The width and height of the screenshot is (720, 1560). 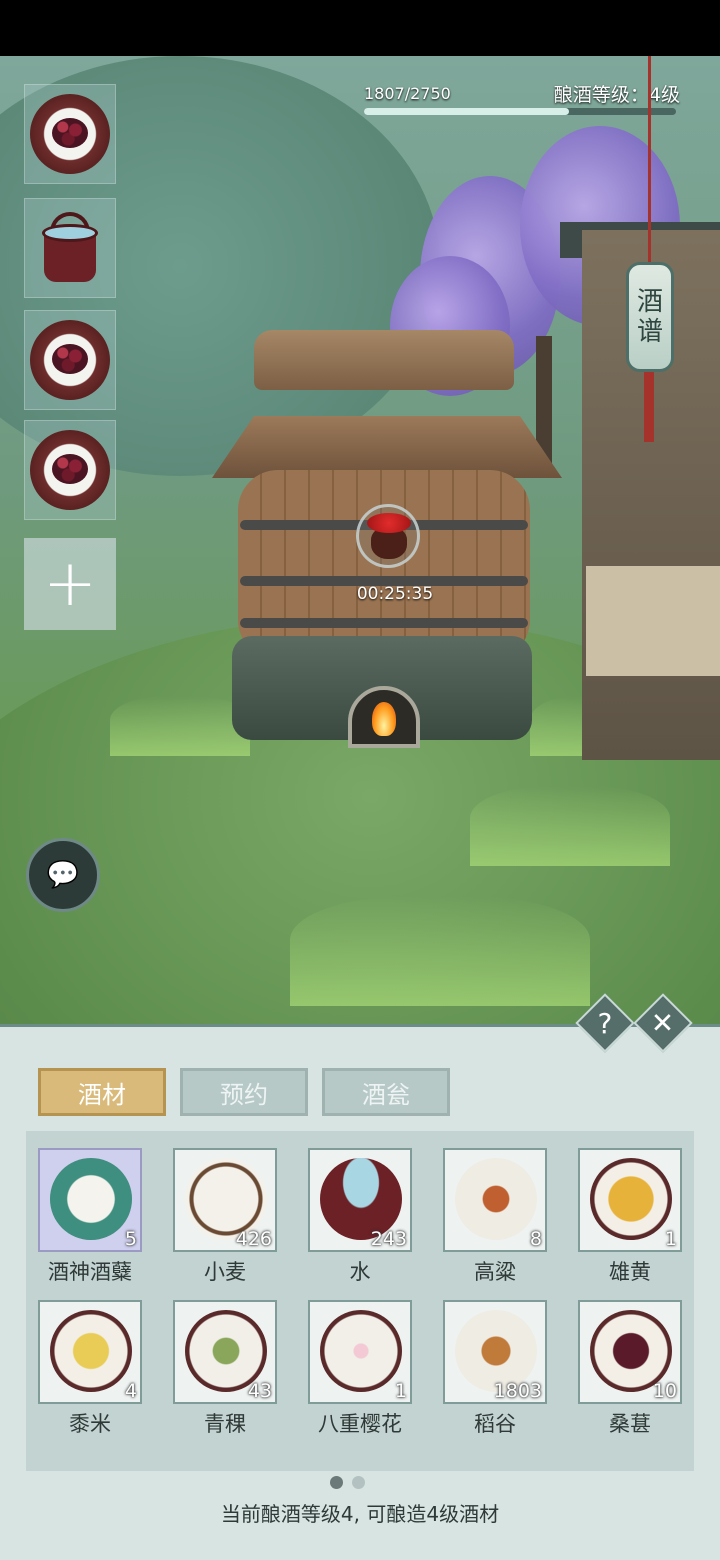 I want to click on item-count: 243, so click(x=388, y=1239).